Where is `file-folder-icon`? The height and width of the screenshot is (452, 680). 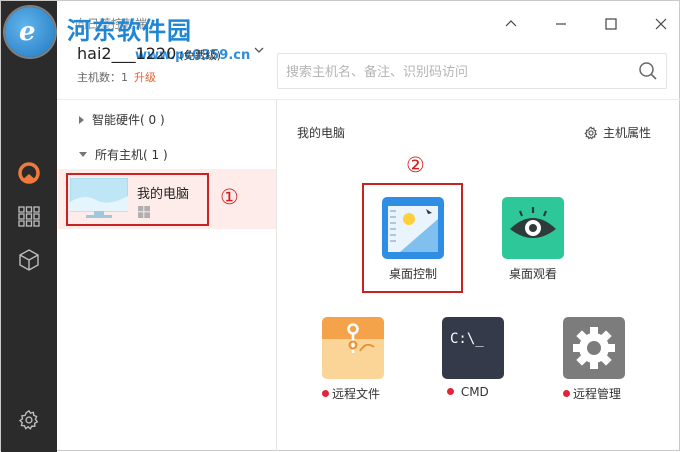
file-folder-icon is located at coordinates (353, 348).